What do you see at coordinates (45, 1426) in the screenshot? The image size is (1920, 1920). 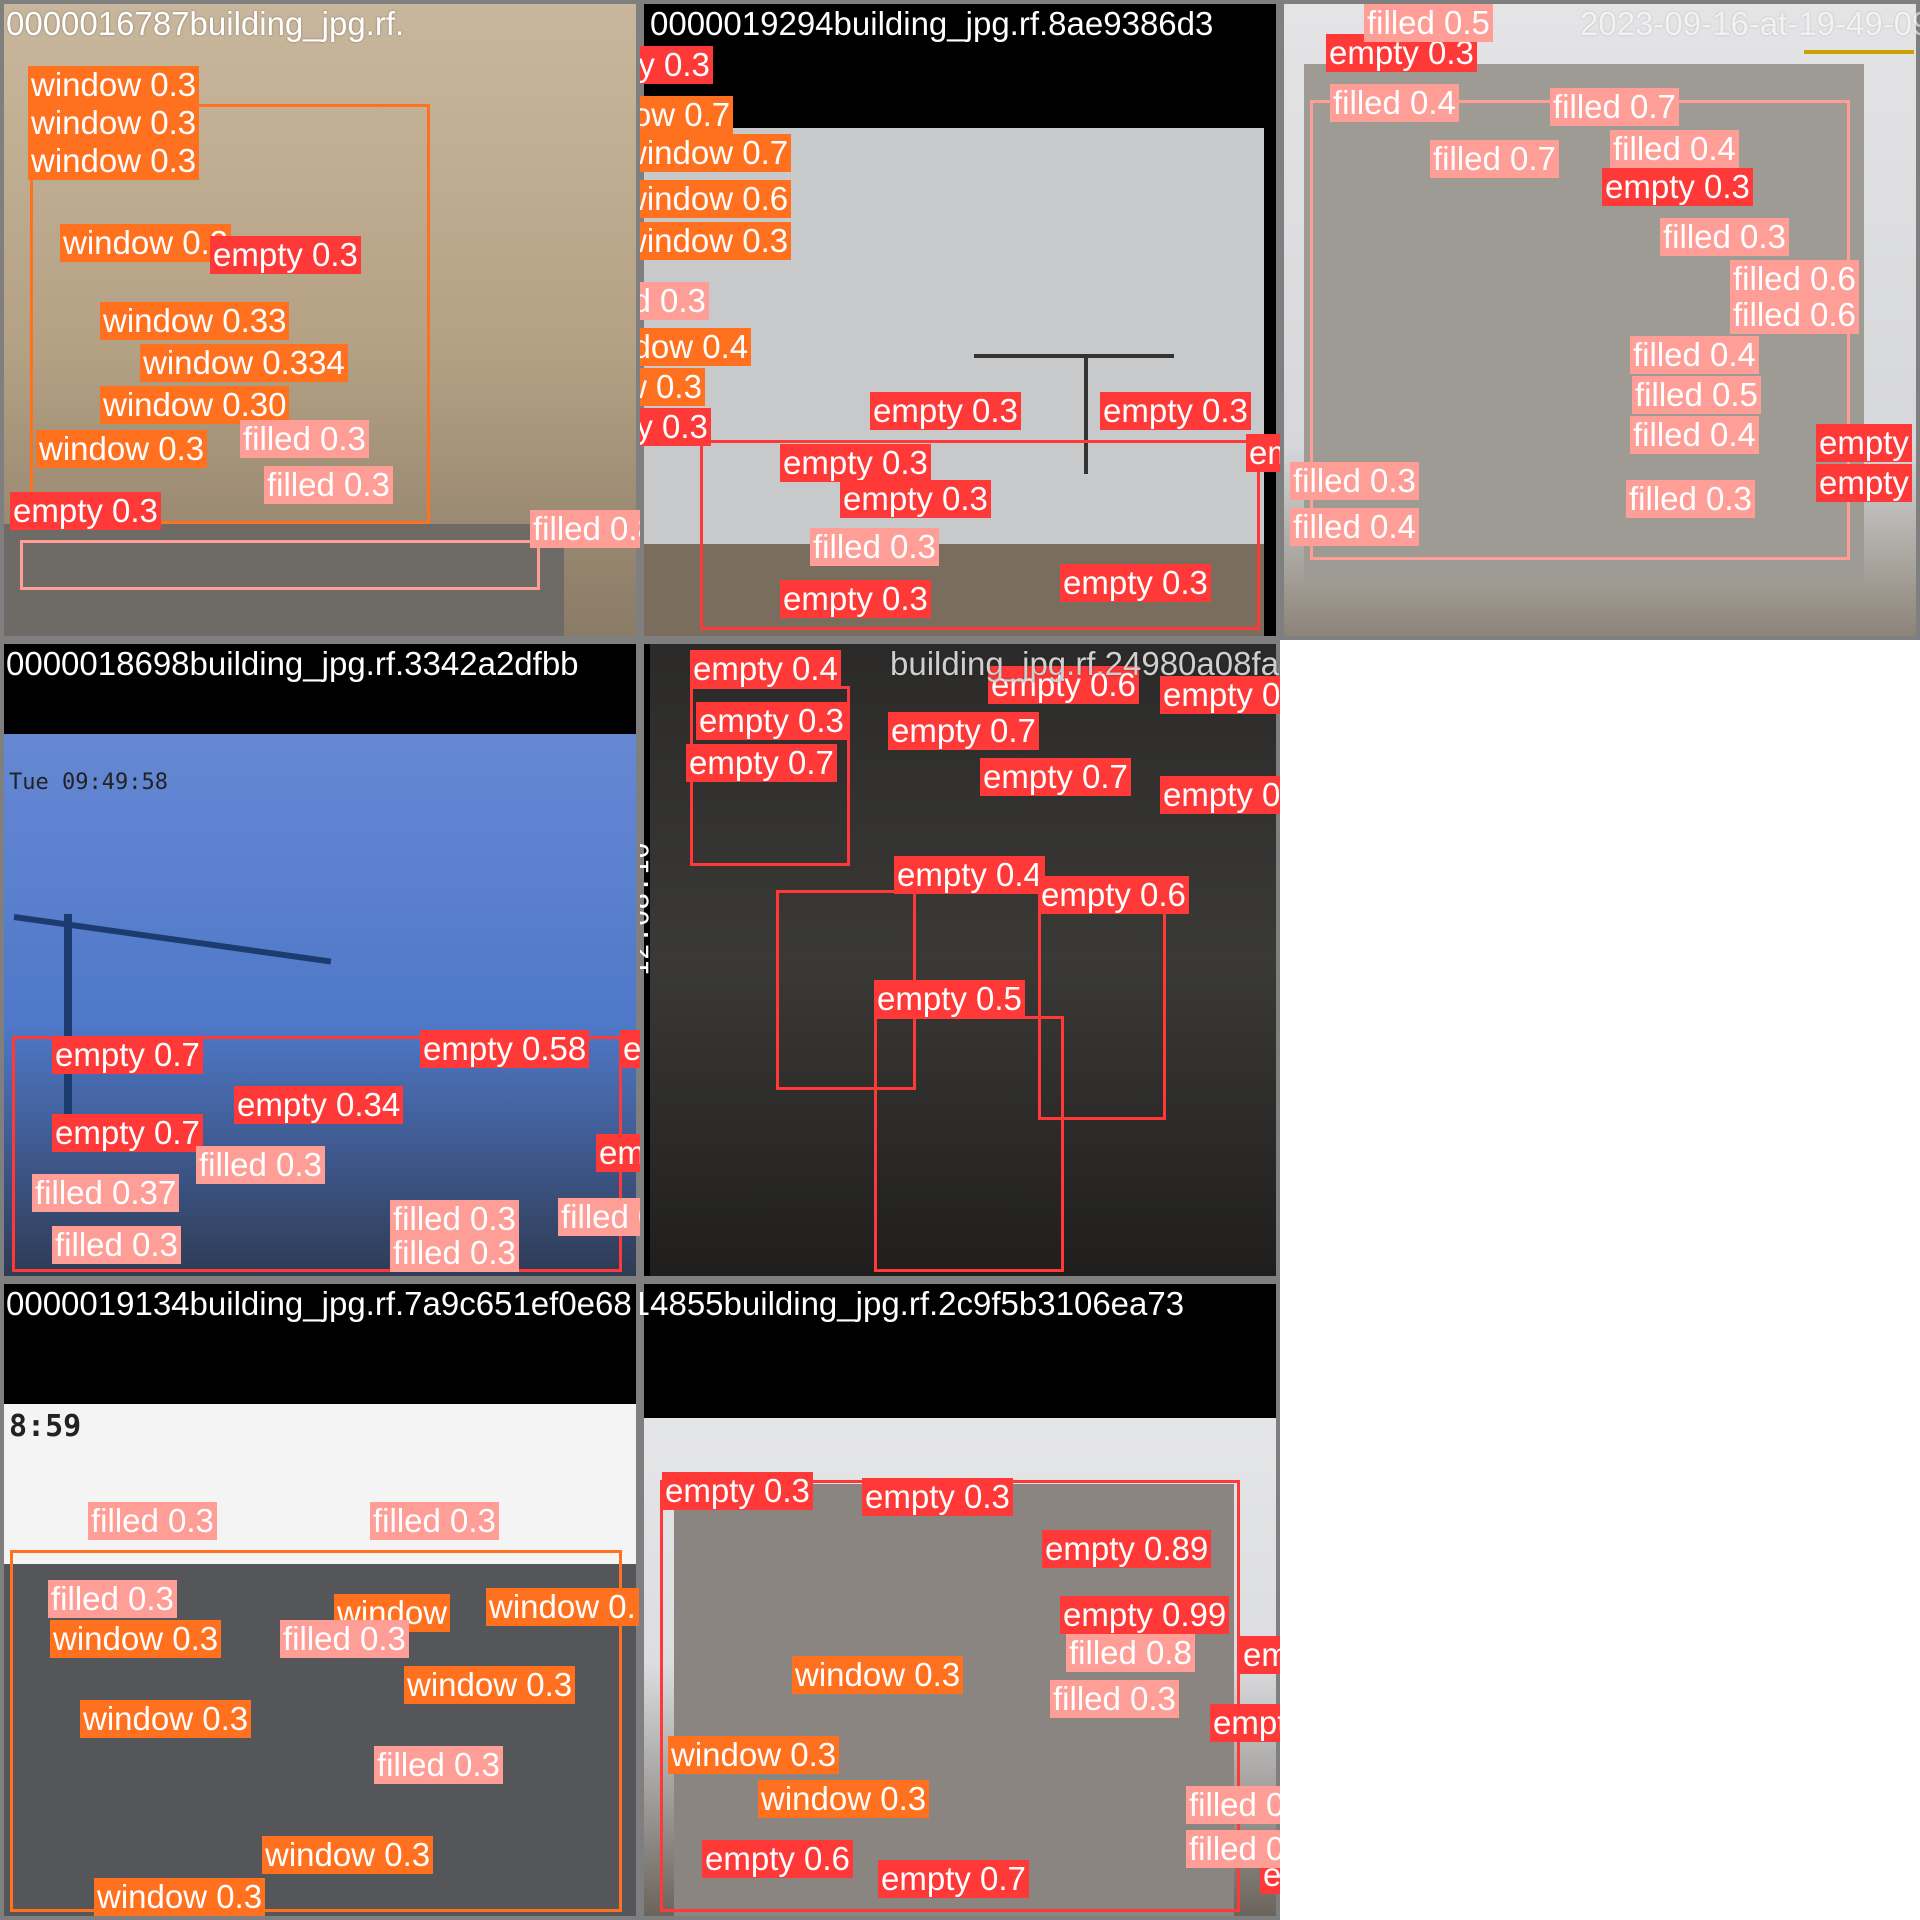 I see `overlay-timestamp: 8:59` at bounding box center [45, 1426].